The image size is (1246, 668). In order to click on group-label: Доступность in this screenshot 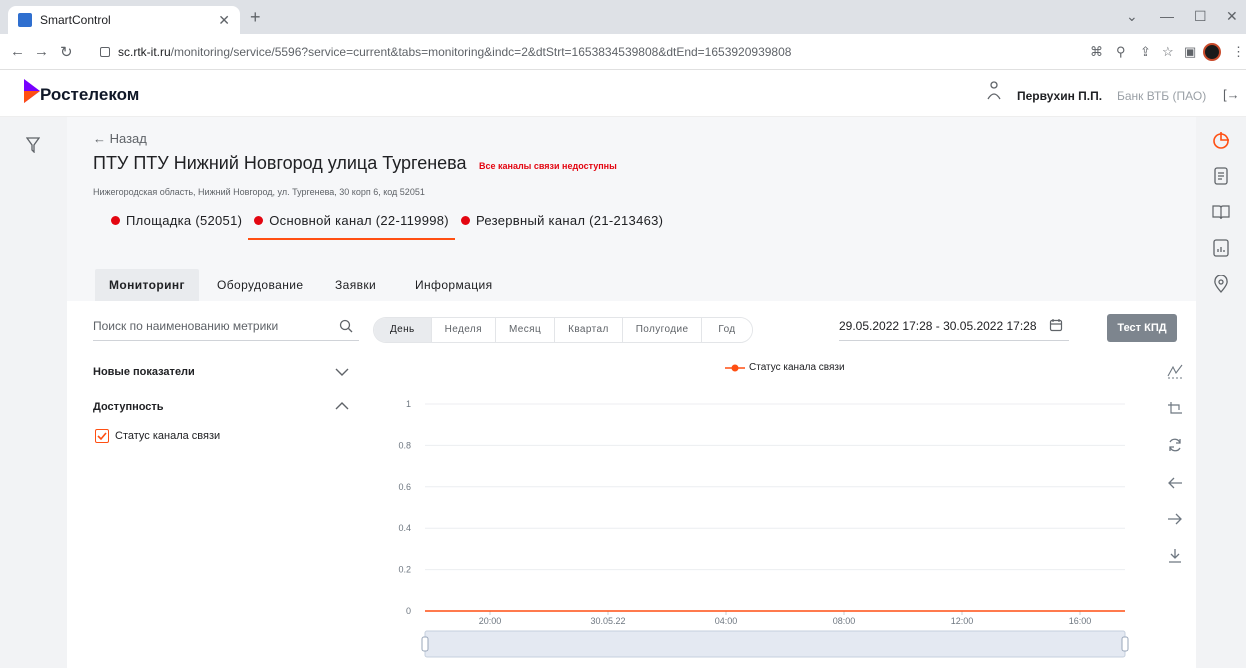, I will do `click(128, 407)`.